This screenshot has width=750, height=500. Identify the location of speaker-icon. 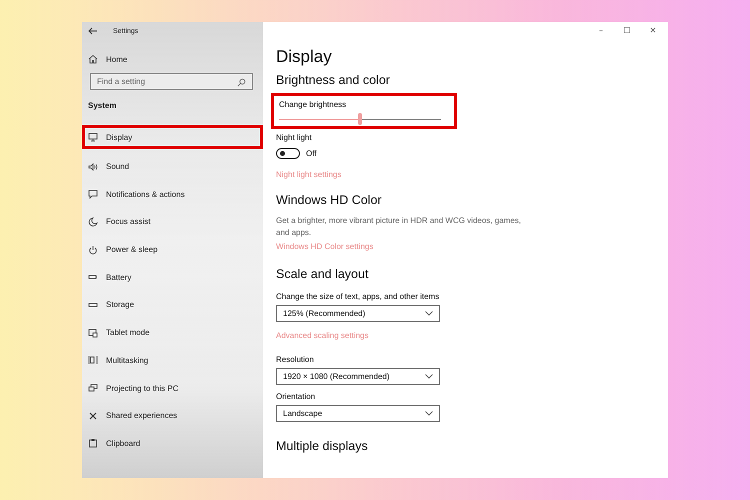
(93, 167).